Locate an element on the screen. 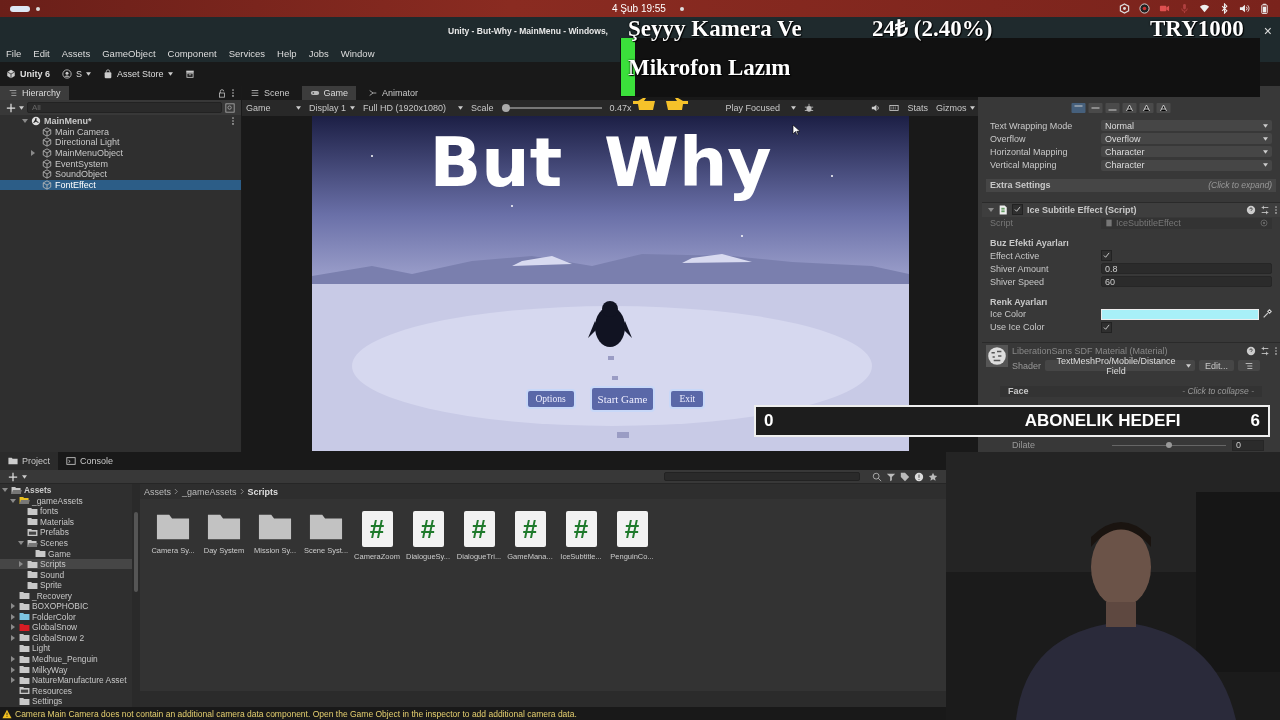  play-mode-dropdown: Play Focused is located at coordinates (760, 108).